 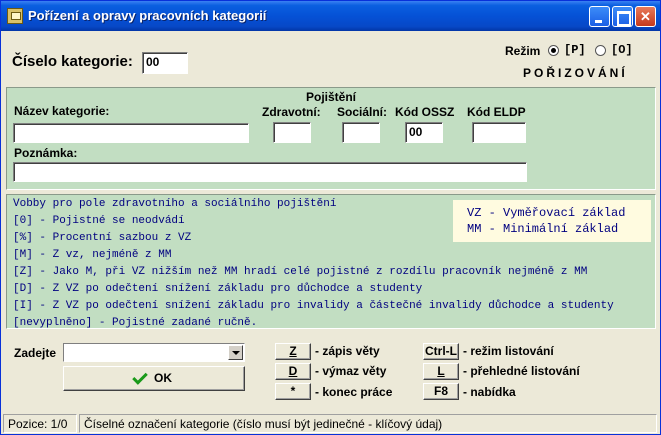 What do you see at coordinates (546, 213) in the screenshot?
I see `legend-vz: VZ - Vyměřovací základ` at bounding box center [546, 213].